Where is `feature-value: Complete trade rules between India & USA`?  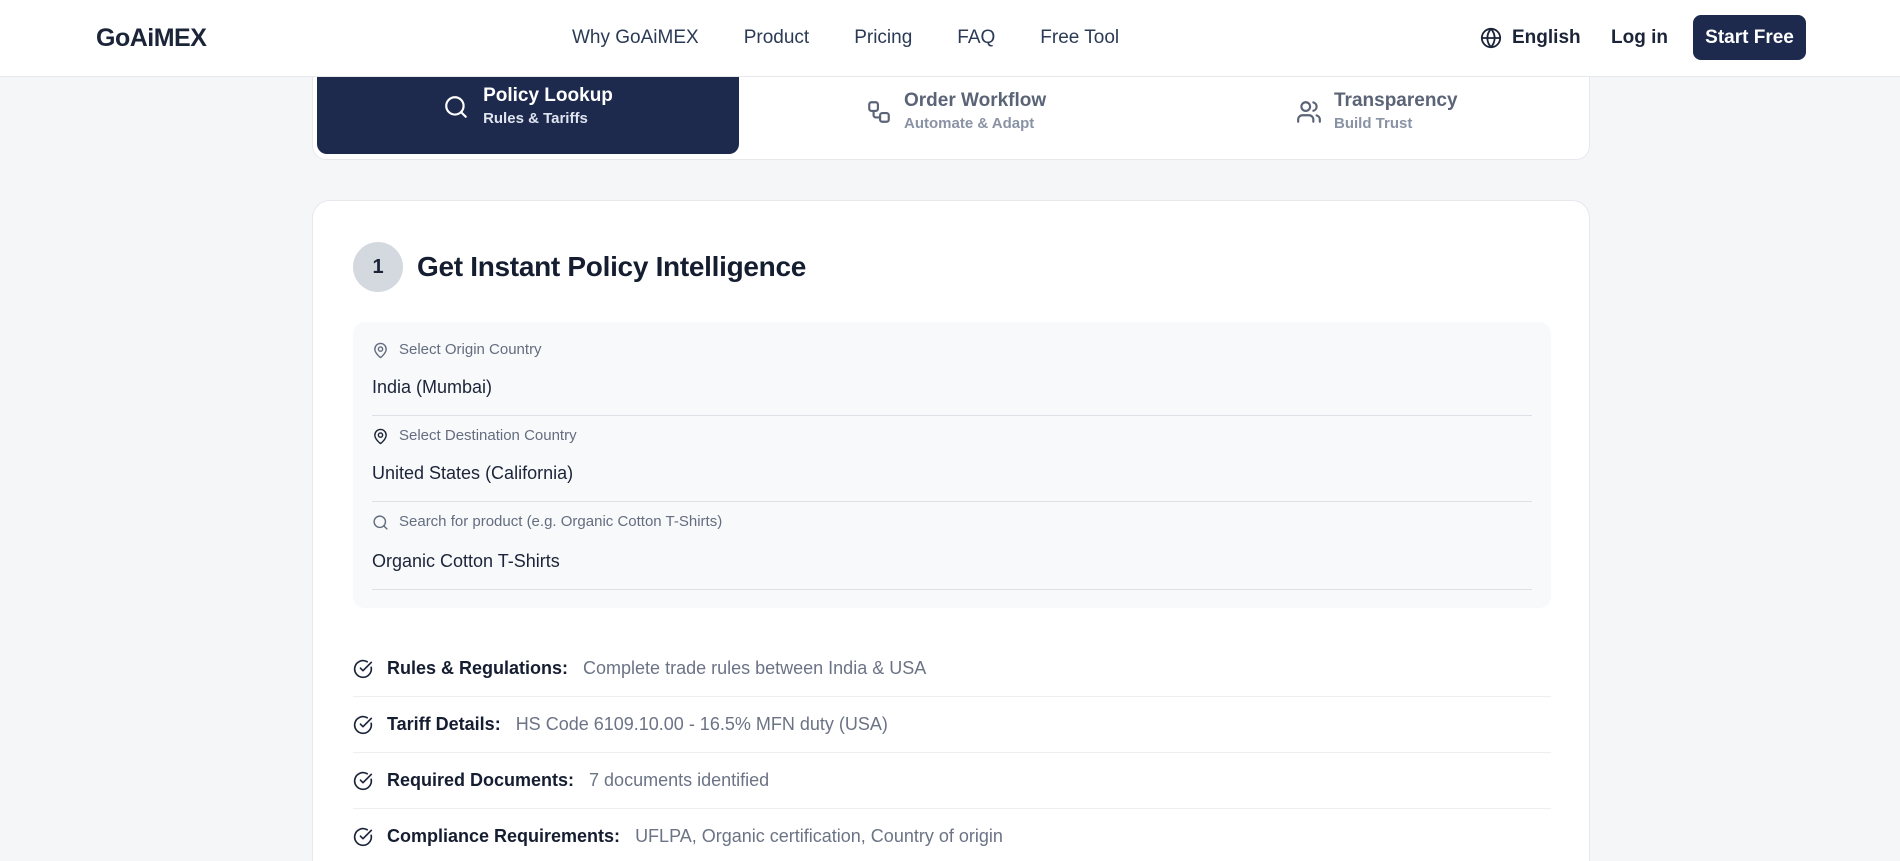 feature-value: Complete trade rules between India & USA is located at coordinates (755, 668).